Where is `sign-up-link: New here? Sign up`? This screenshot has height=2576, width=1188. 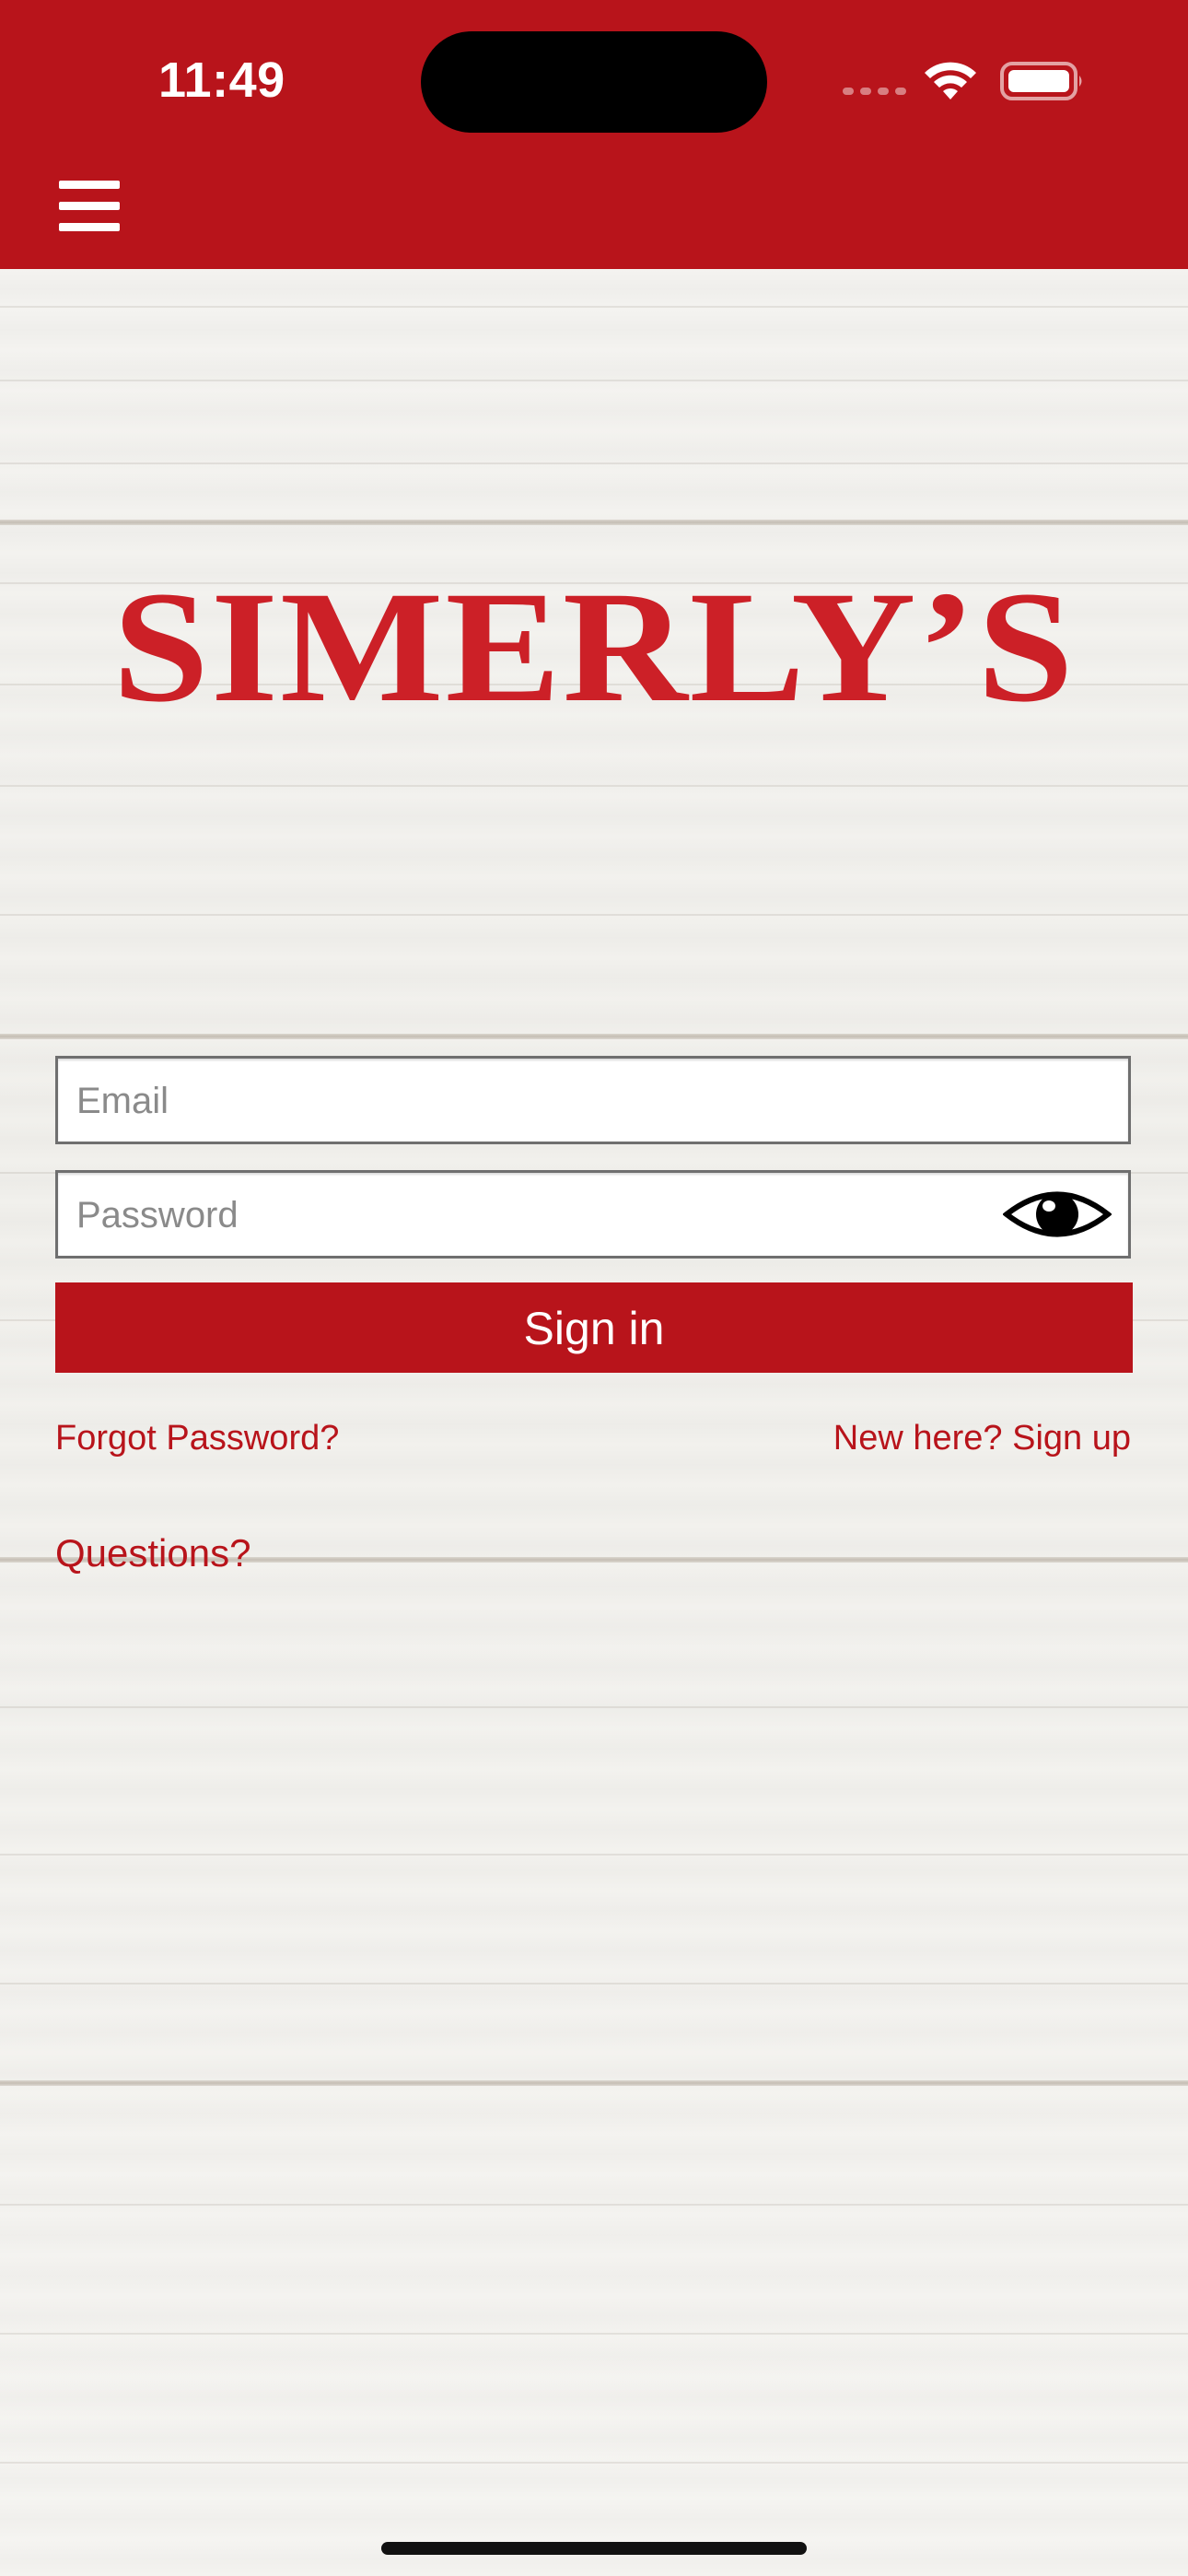
sign-up-link: New here? Sign up is located at coordinates (982, 1438).